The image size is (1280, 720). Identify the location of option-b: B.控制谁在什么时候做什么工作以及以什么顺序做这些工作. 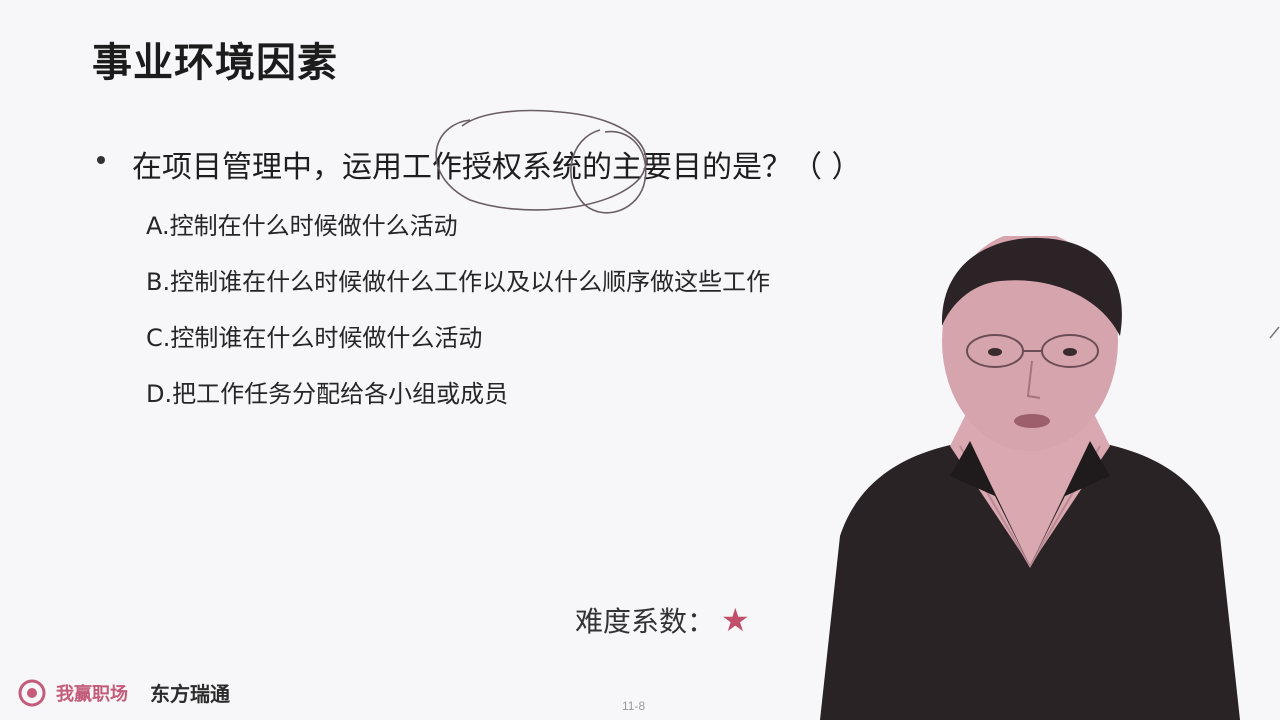
(458, 294).